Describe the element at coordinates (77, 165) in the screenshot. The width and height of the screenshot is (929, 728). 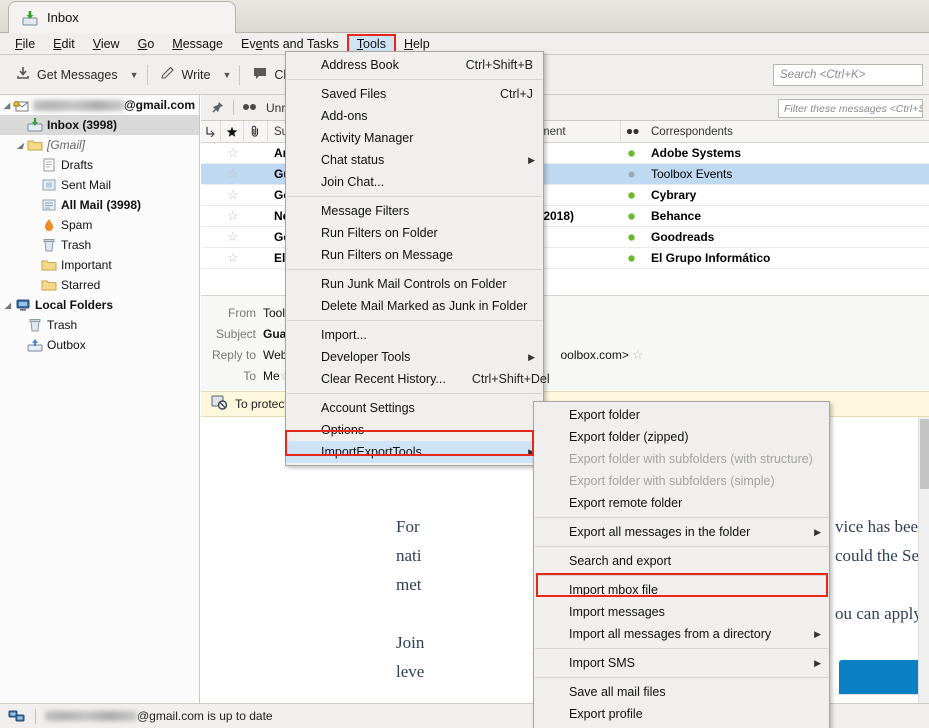
I see `sidebar-drafts-label: Drafts` at that location.